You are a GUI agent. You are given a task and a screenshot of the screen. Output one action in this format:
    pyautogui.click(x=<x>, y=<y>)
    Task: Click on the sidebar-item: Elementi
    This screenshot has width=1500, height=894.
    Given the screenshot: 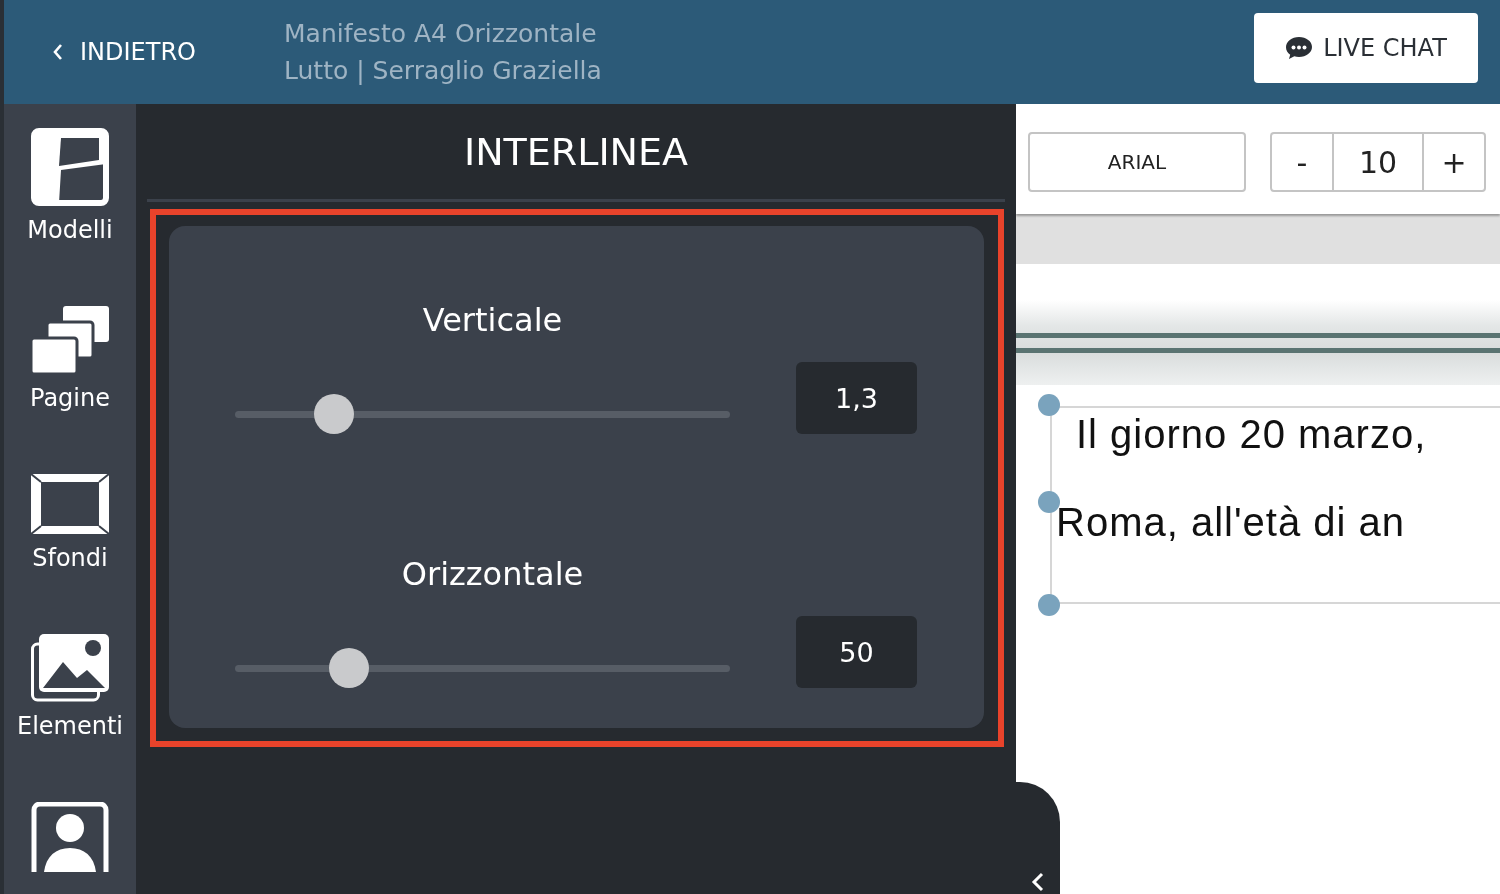 What is the action you would take?
    pyautogui.click(x=70, y=687)
    